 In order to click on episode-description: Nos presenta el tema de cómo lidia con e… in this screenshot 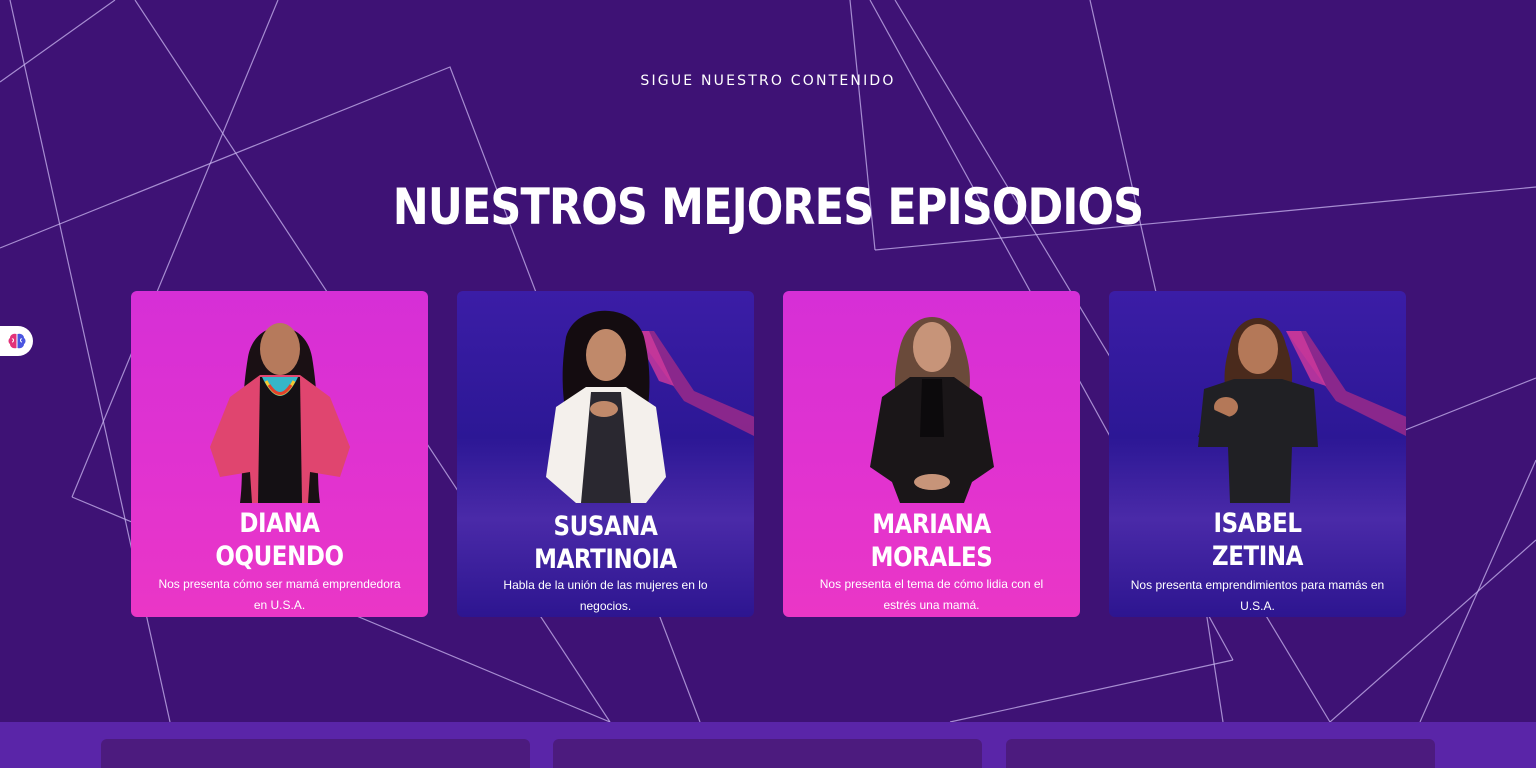, I will do `click(931, 594)`.